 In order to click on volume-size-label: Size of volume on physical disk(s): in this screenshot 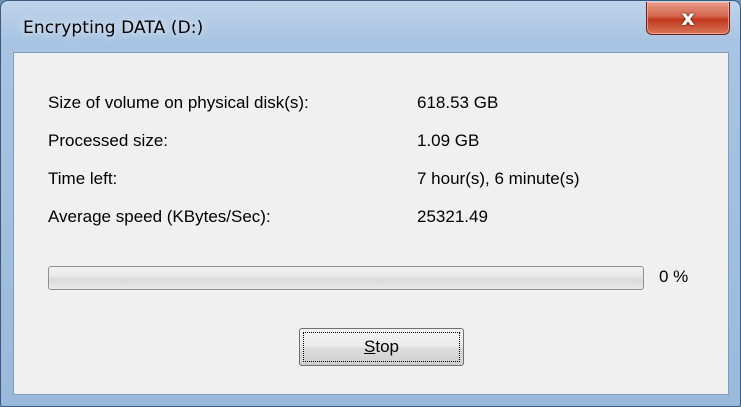, I will do `click(178, 102)`.